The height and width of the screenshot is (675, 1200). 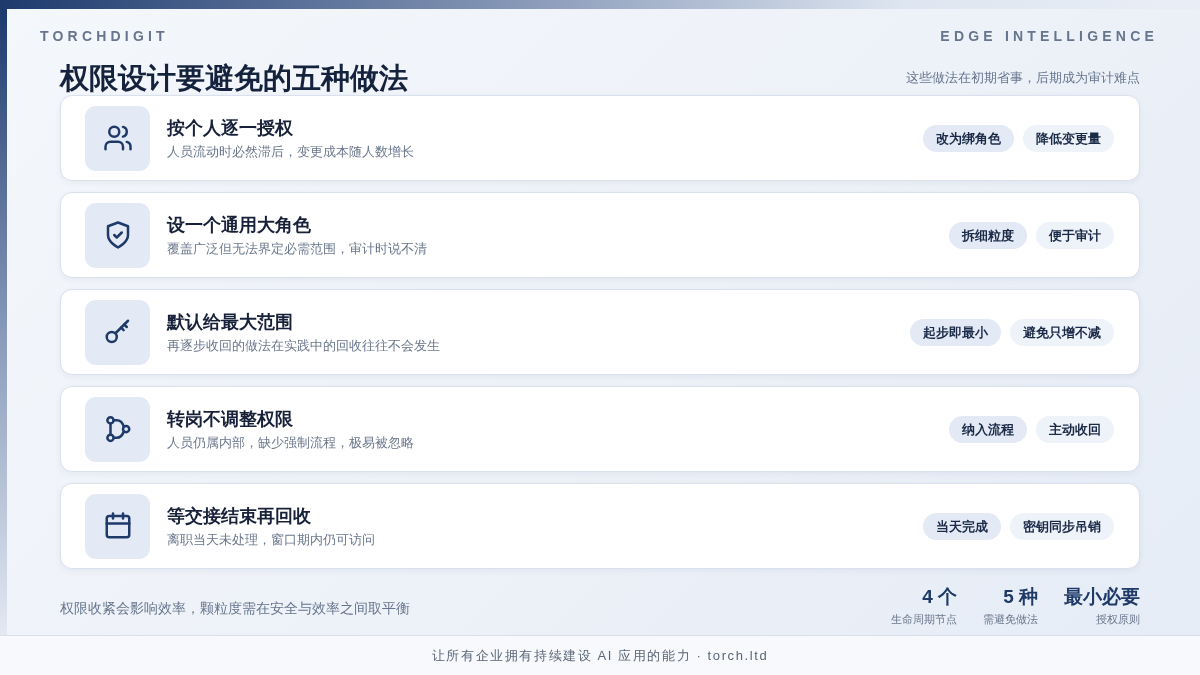 I want to click on brand-tagline: EDGE INTELLIGENCE, so click(x=1049, y=36).